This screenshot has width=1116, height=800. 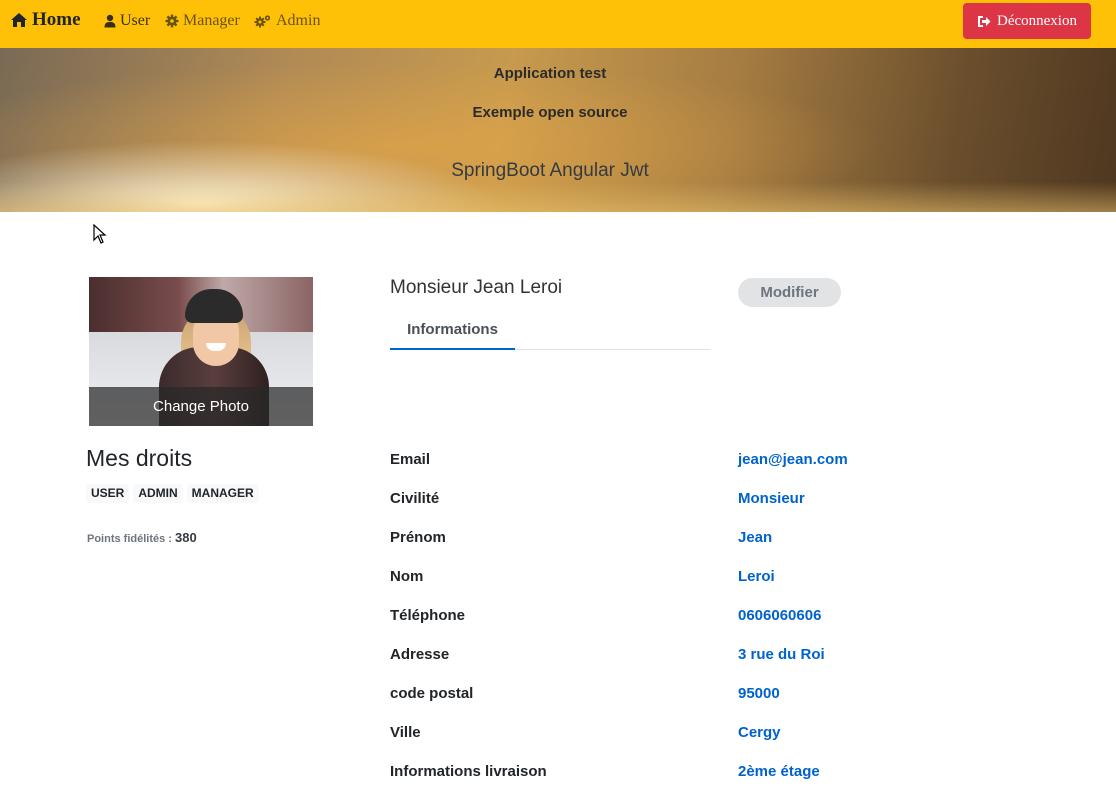 I want to click on role-badge-manager: MANAGER, so click(x=222, y=493).